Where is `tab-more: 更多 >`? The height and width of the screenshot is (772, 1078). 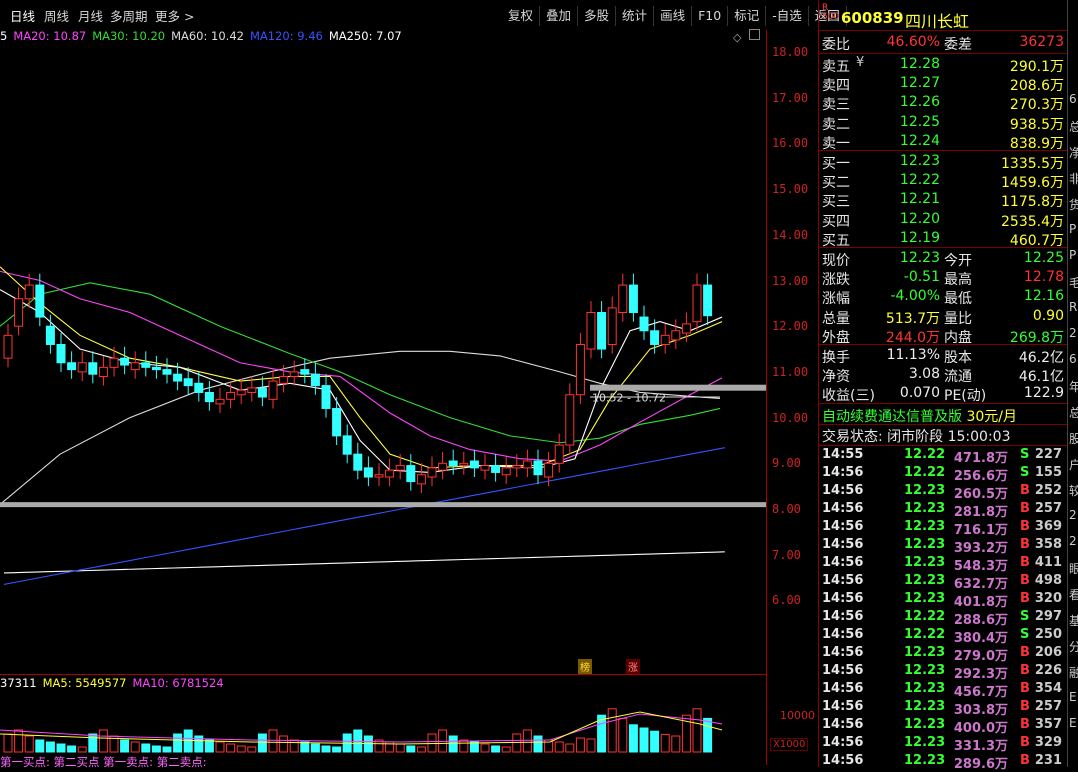 tab-more: 更多 > is located at coordinates (174, 15).